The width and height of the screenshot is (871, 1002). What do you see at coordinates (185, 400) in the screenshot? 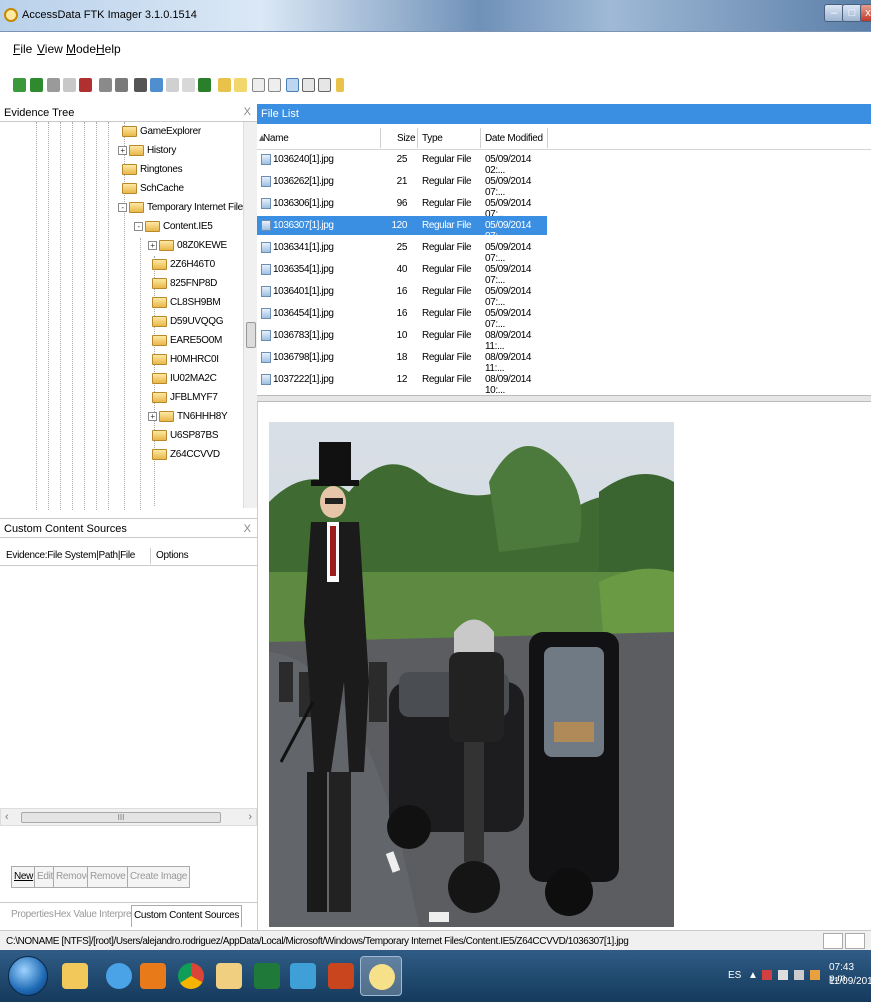
I see `tree-node: JFBLMYF7` at bounding box center [185, 400].